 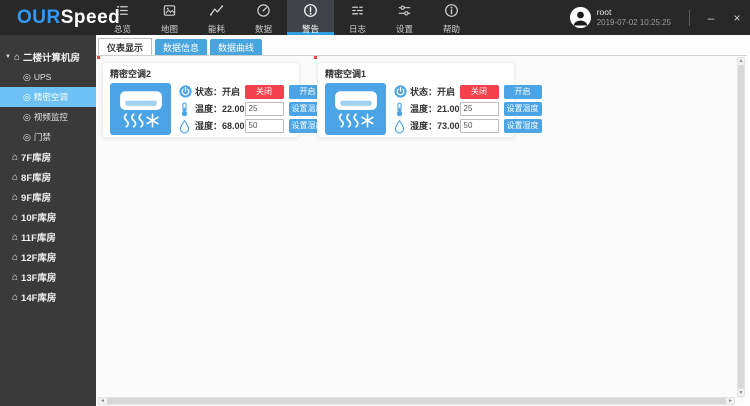 I want to click on vertical-scrollbar-thumb, so click(x=741, y=227).